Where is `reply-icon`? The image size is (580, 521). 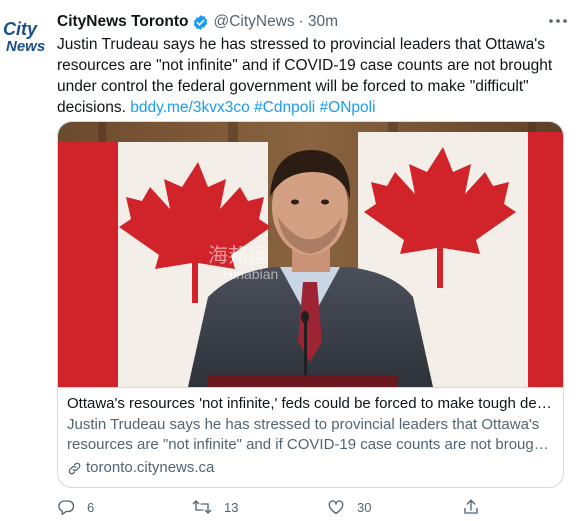
reply-icon is located at coordinates (66, 508).